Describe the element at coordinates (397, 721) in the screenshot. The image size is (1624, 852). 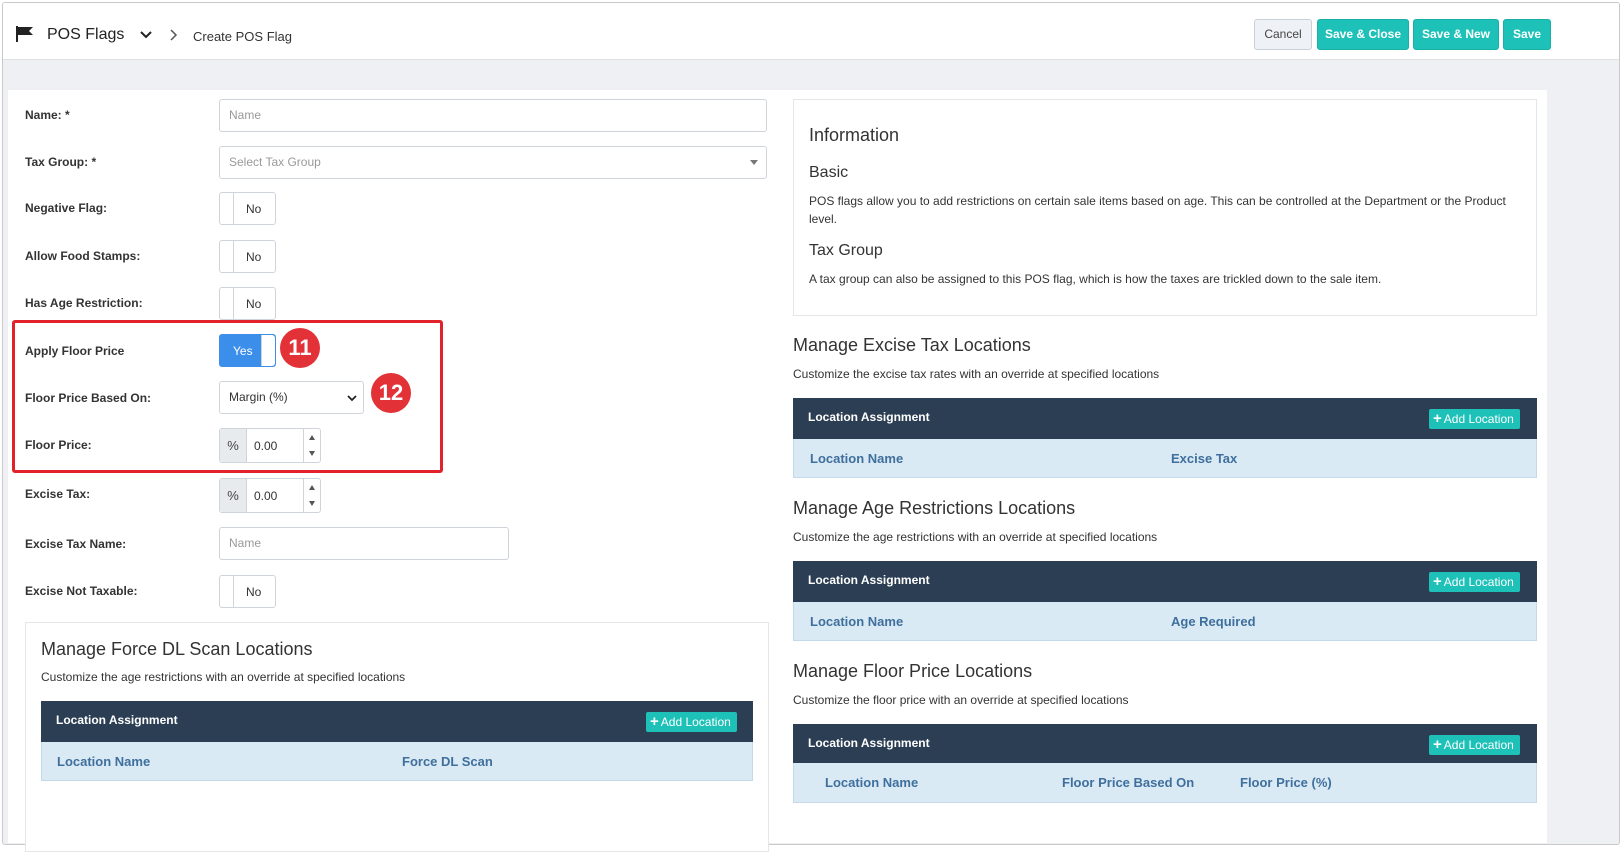
I see `force-dl-table-header: Location Assignment + Add Location` at that location.